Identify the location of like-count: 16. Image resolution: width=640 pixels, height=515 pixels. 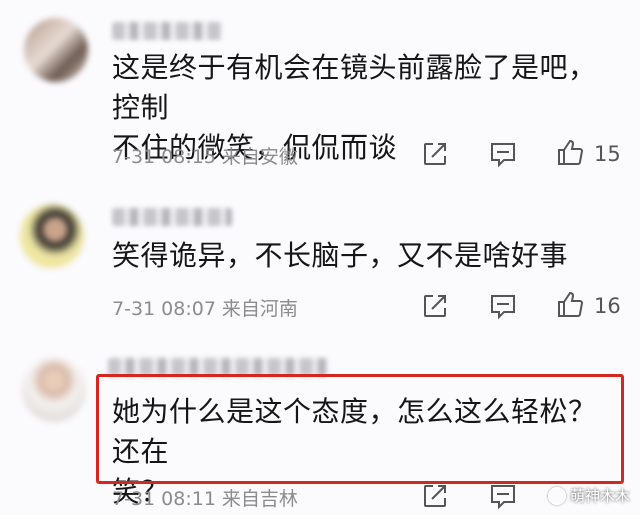
(607, 306).